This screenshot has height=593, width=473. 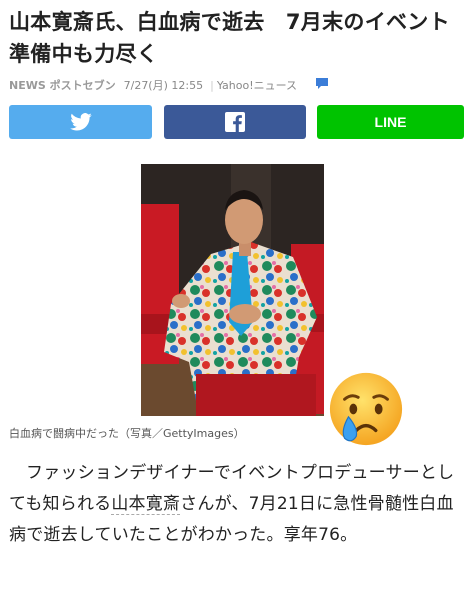 I want to click on twitter-bird-icon, so click(x=80, y=122).